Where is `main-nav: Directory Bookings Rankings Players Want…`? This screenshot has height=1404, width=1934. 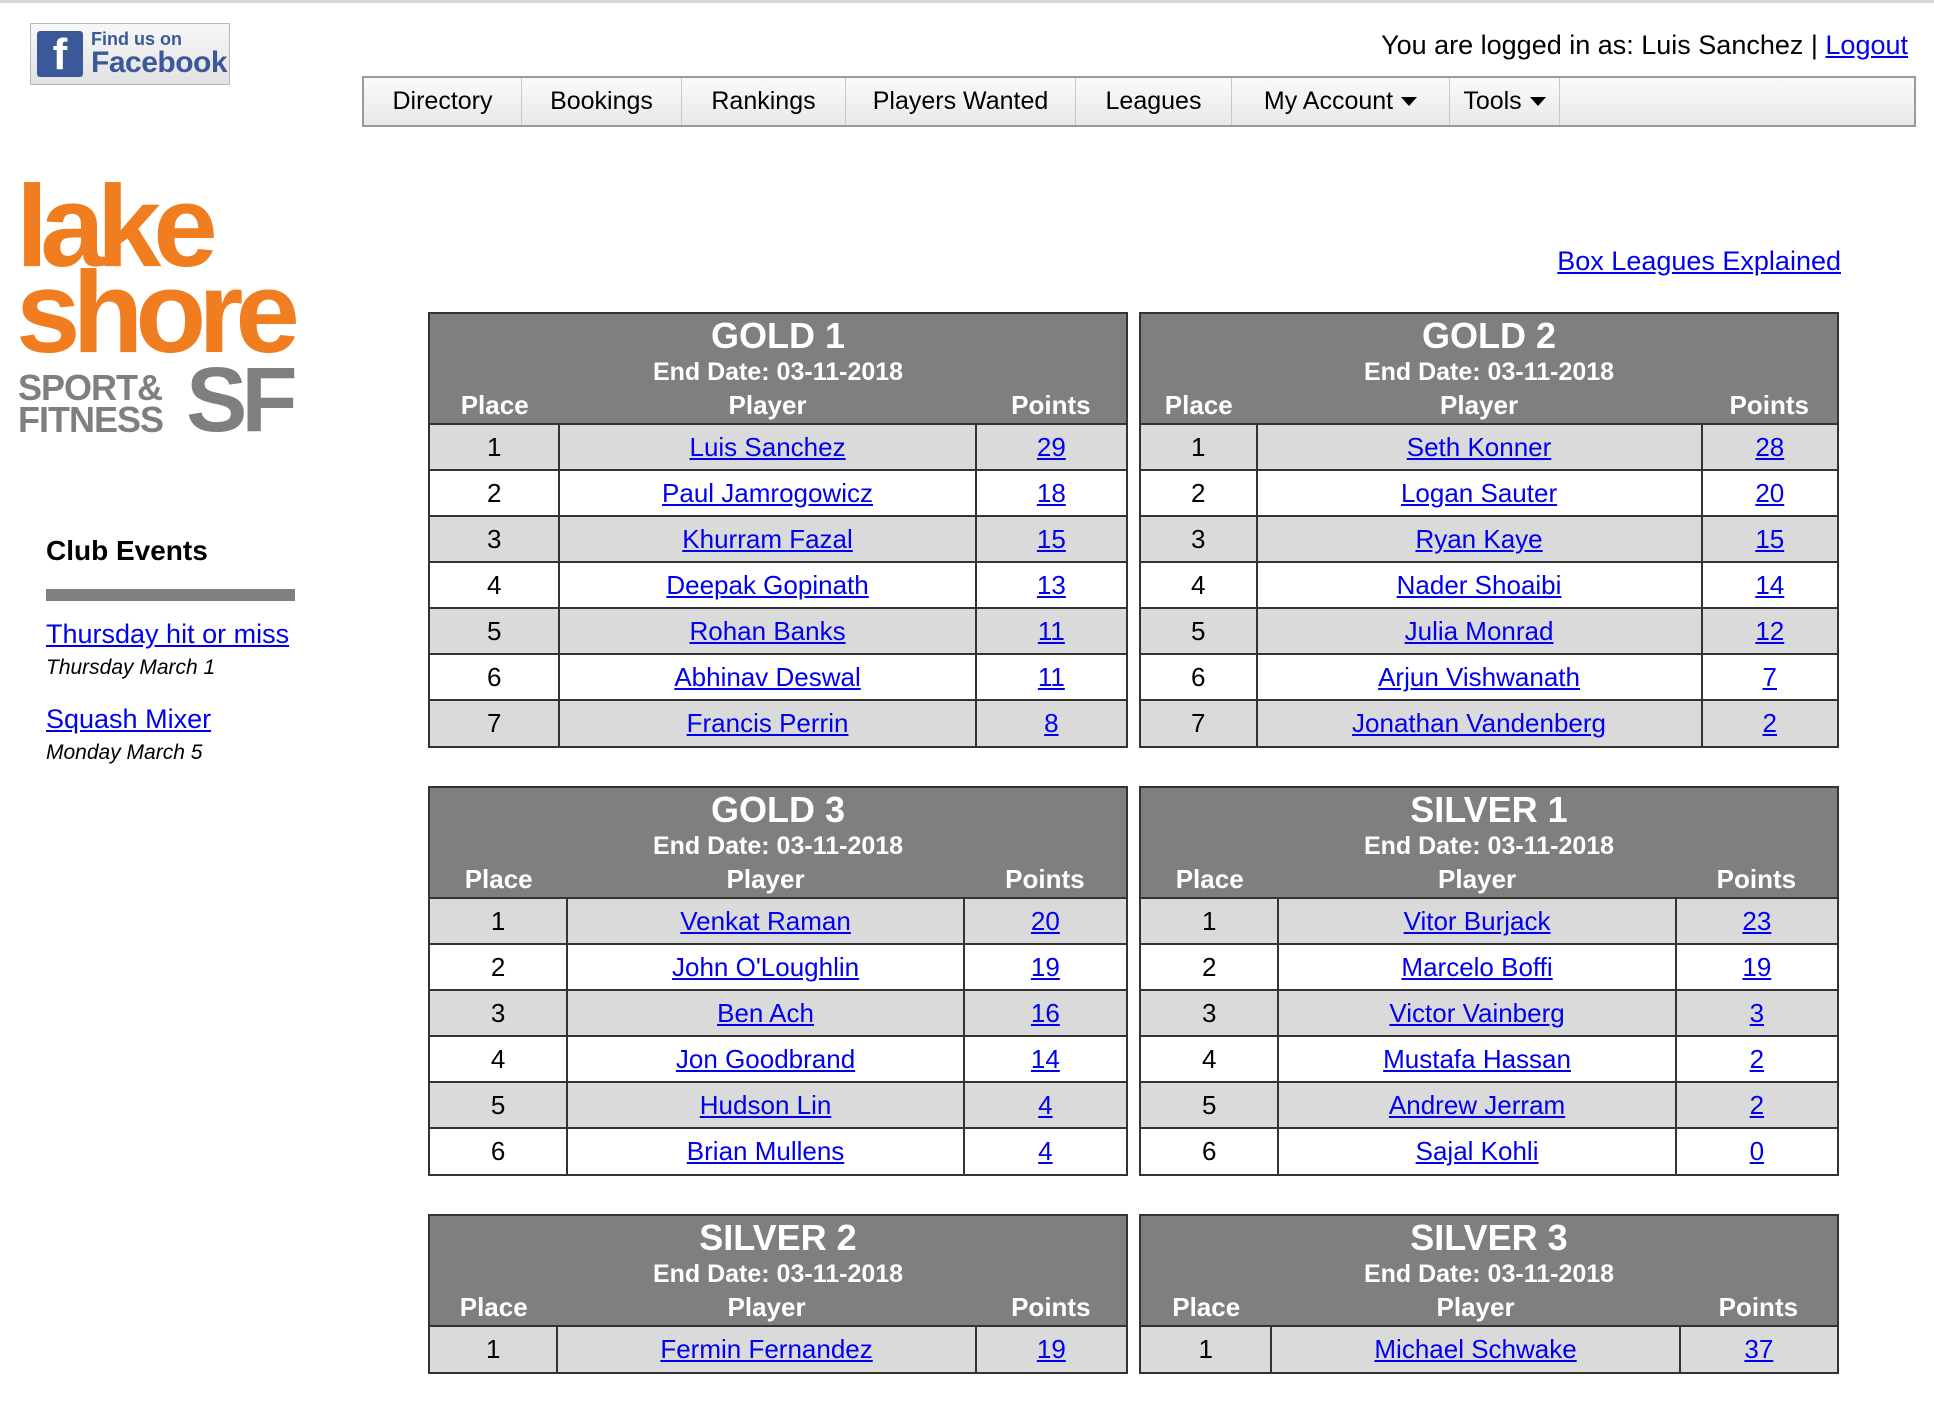
main-nav: Directory Bookings Rankings Players Want… is located at coordinates (1139, 101).